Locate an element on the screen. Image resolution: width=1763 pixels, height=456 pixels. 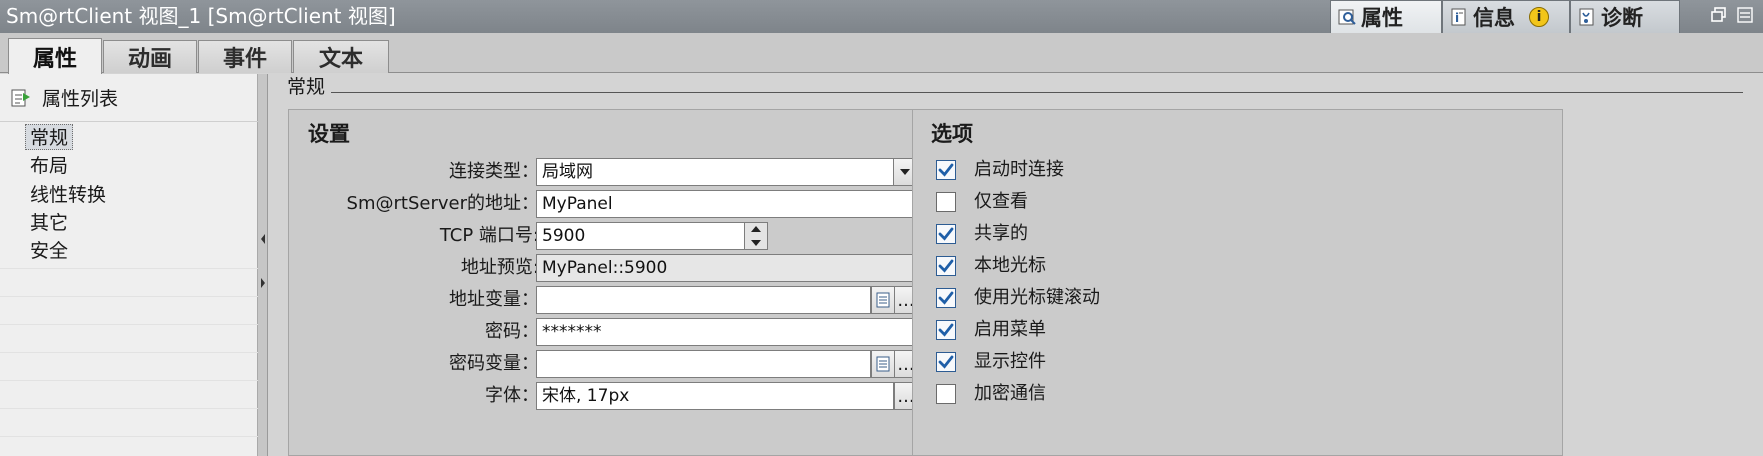
restore-window-icon is located at coordinates (1719, 15).